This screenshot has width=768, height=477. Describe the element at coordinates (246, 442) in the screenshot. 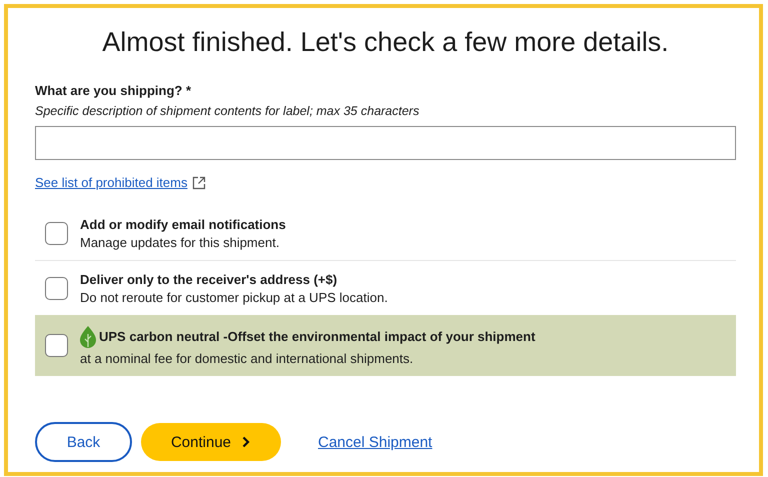

I see `chevron-right-icon` at that location.